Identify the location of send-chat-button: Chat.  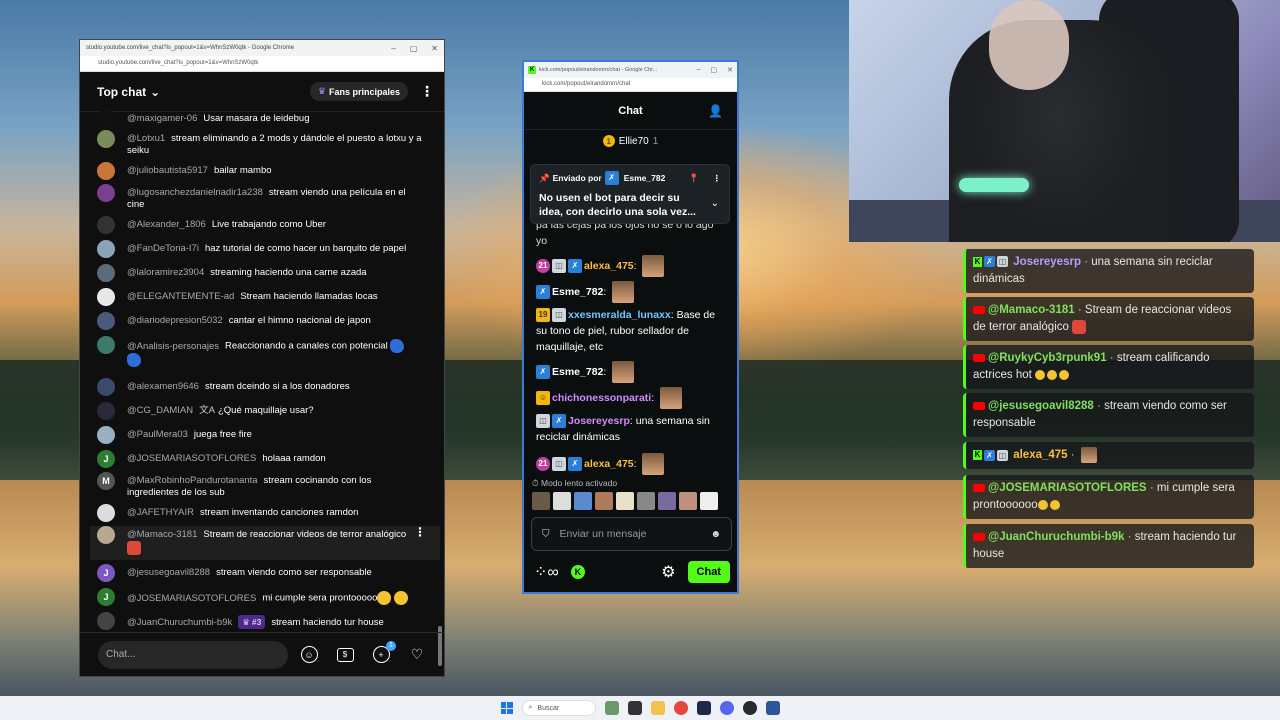
(708, 572).